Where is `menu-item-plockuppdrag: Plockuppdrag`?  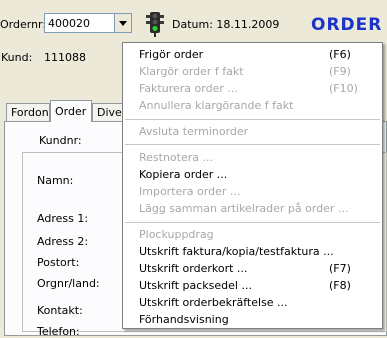
menu-item-plockuppdrag: Plockuppdrag is located at coordinates (252, 234).